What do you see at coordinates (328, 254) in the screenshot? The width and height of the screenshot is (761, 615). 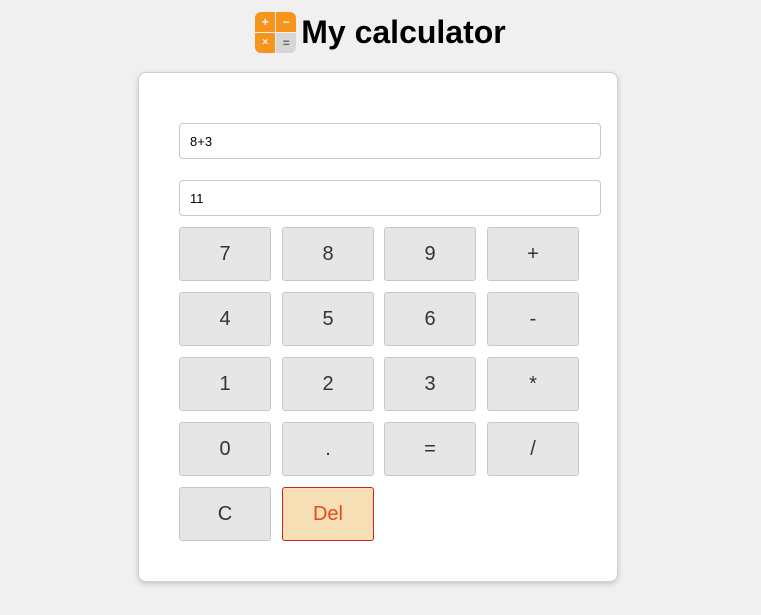 I see `key-8: 8` at bounding box center [328, 254].